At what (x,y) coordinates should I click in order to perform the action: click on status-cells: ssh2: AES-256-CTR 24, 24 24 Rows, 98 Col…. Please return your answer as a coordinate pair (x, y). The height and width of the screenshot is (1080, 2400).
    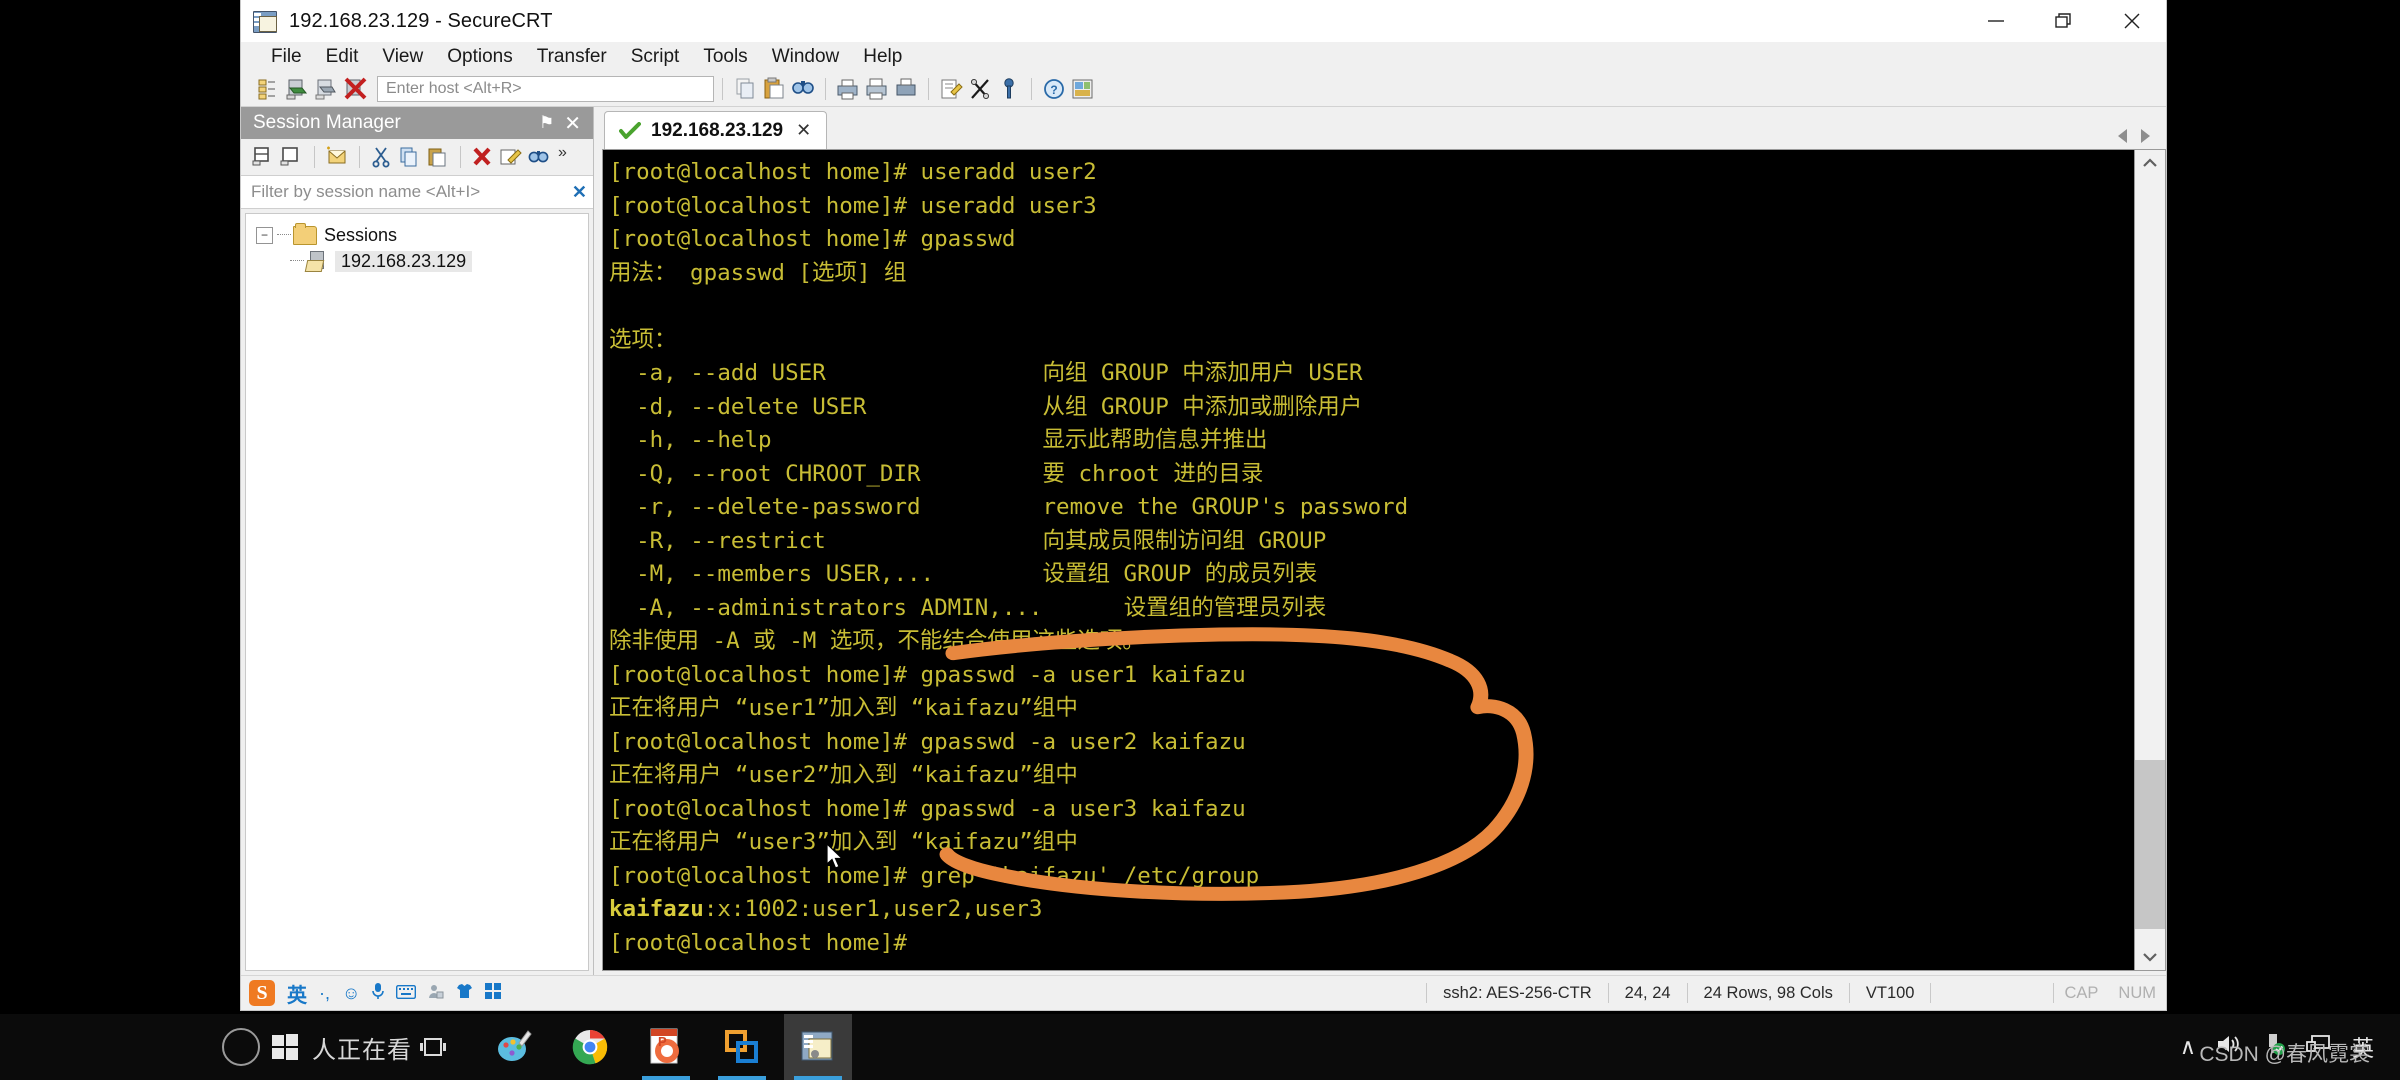
    Looking at the image, I should click on (1796, 993).